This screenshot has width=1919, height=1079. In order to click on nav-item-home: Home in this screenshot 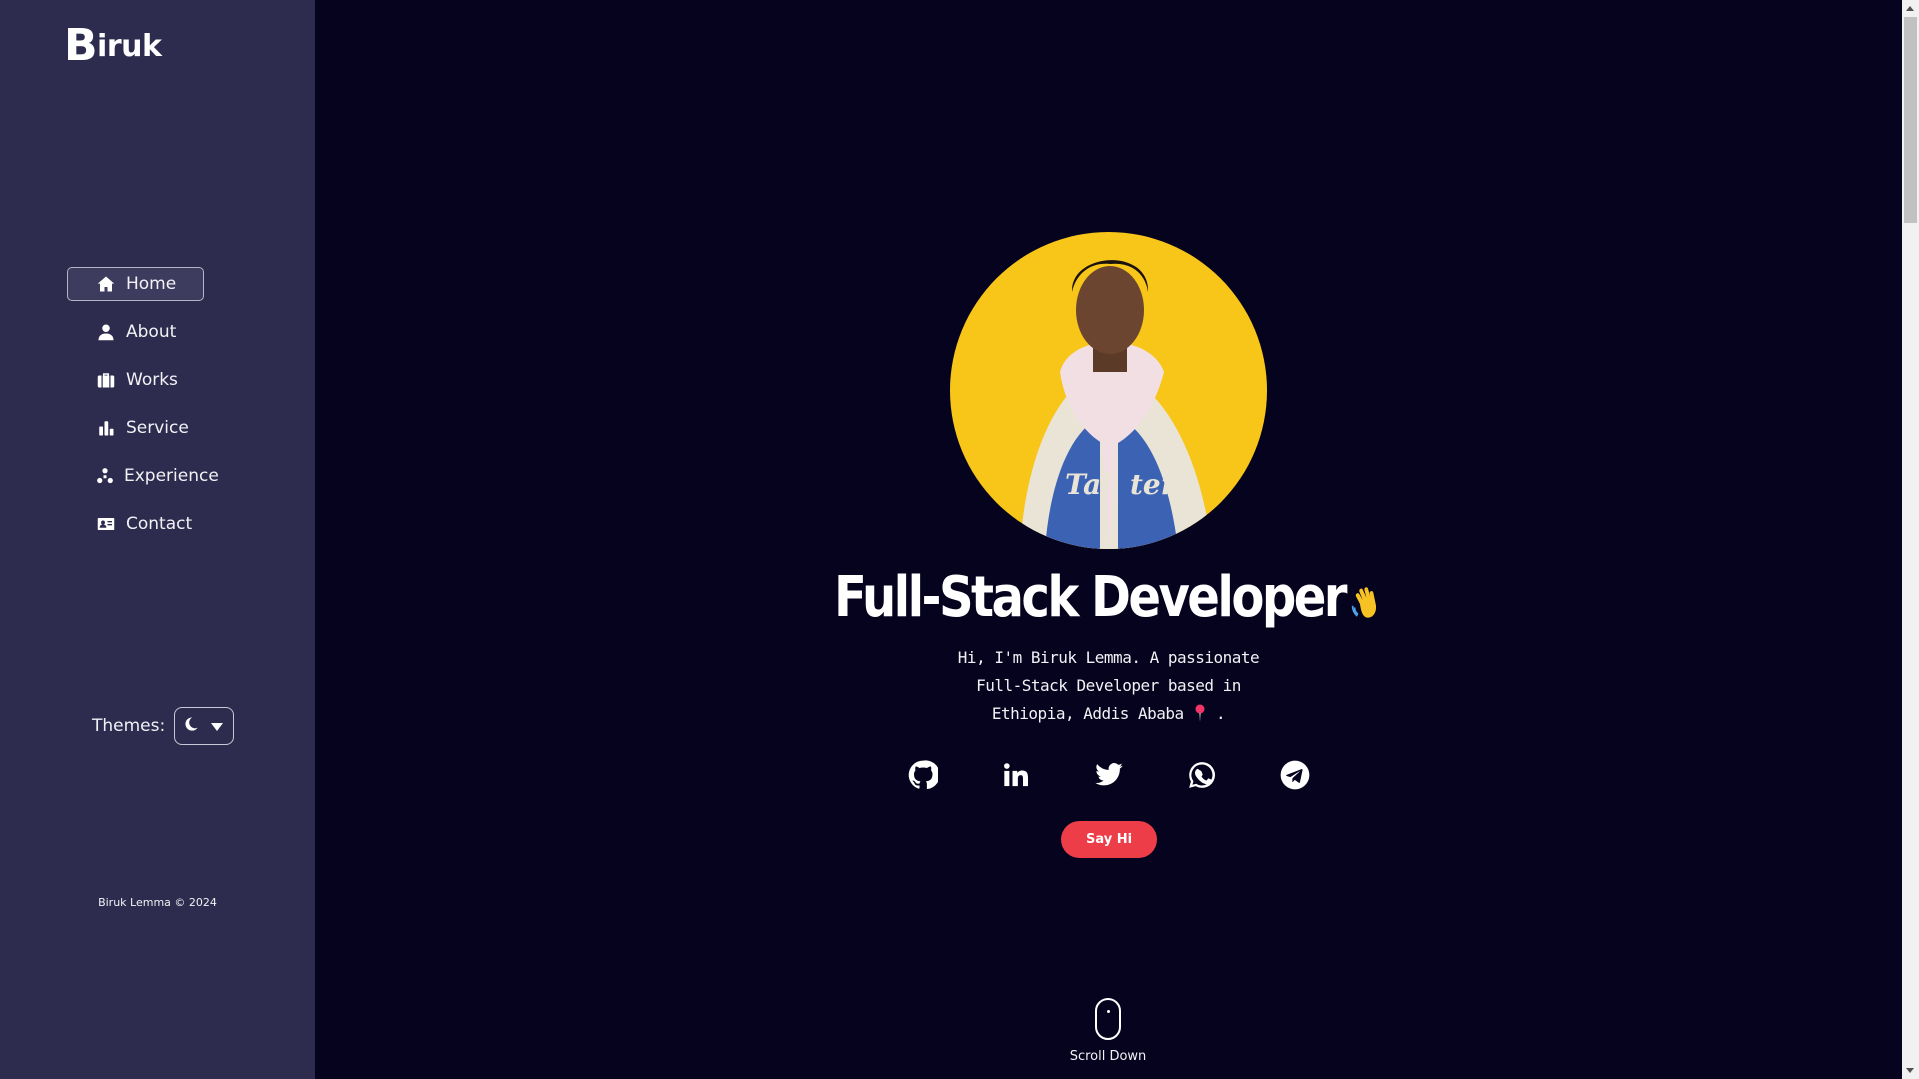, I will do `click(135, 284)`.